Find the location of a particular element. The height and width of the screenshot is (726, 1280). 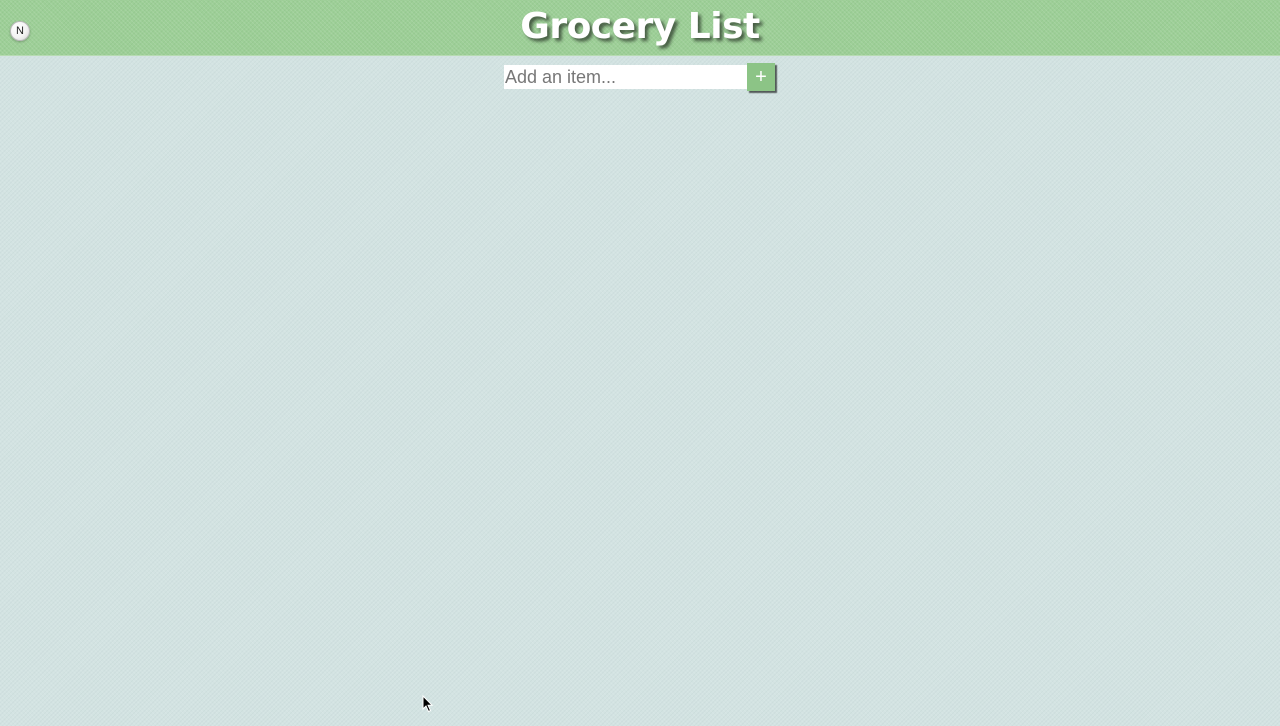

mouse-pointer-icon is located at coordinates (428, 704).